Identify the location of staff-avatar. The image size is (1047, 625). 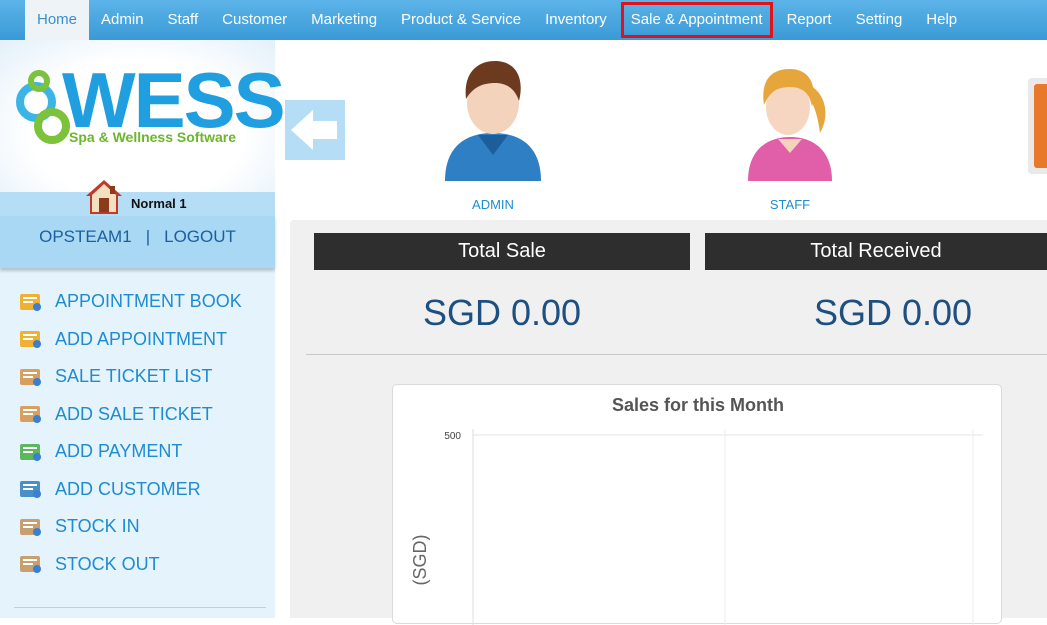
(790, 120).